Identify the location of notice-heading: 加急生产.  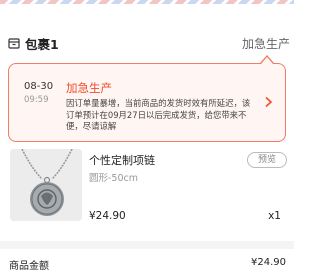
(89, 88).